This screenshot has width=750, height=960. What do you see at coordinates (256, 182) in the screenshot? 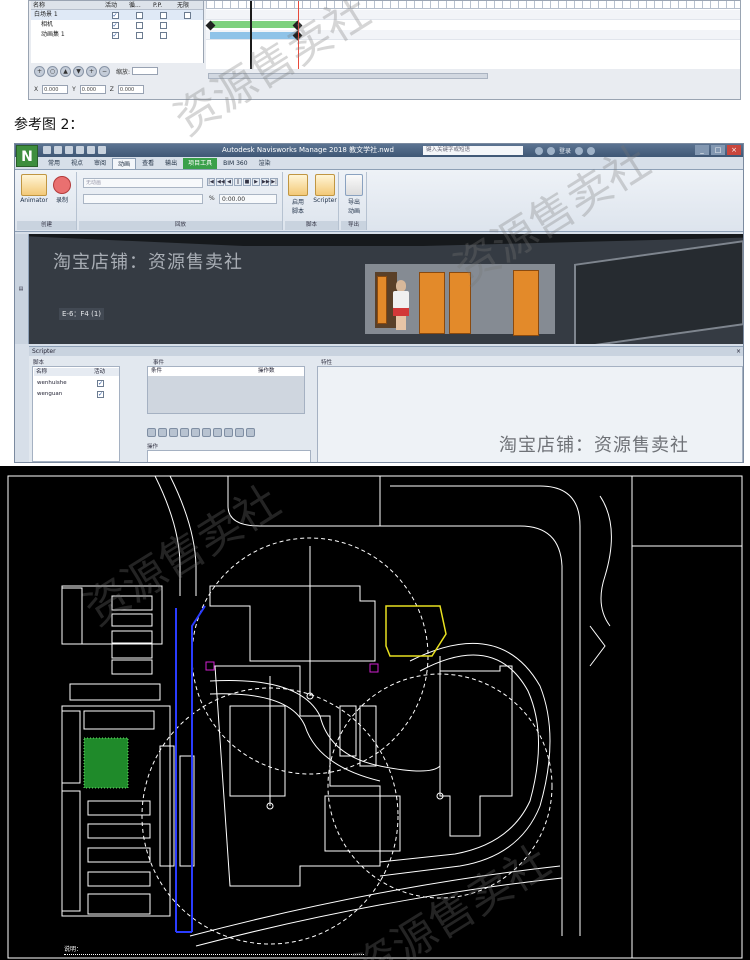
I see `play-icon: ▶` at bounding box center [256, 182].